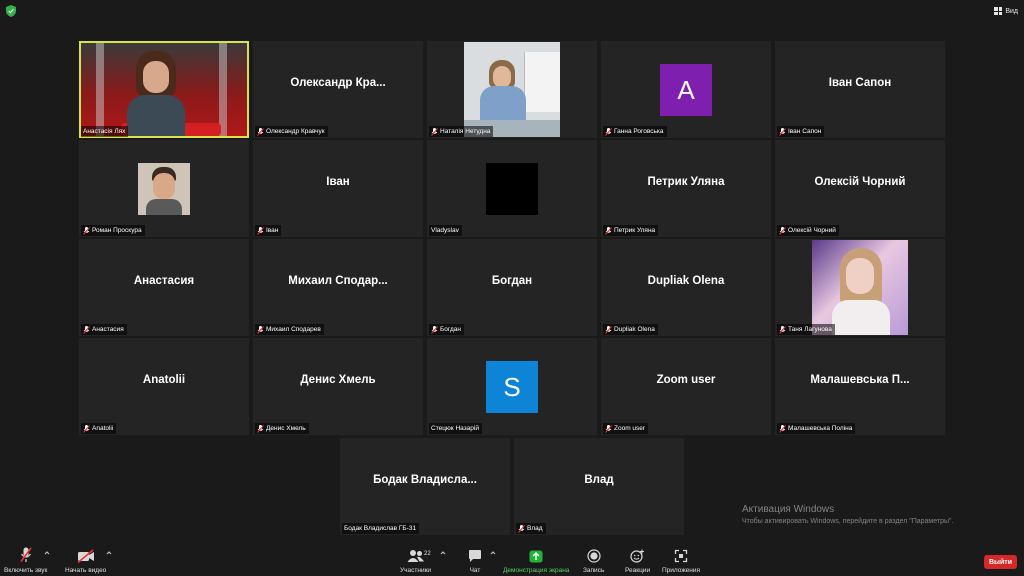 This screenshot has height=576, width=1024. I want to click on participant-name-label: Роман Проскура, so click(113, 230).